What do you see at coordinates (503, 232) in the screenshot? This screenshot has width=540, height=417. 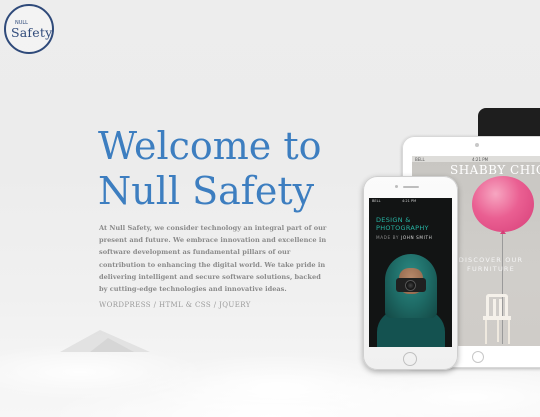 I see `balloon-knot` at bounding box center [503, 232].